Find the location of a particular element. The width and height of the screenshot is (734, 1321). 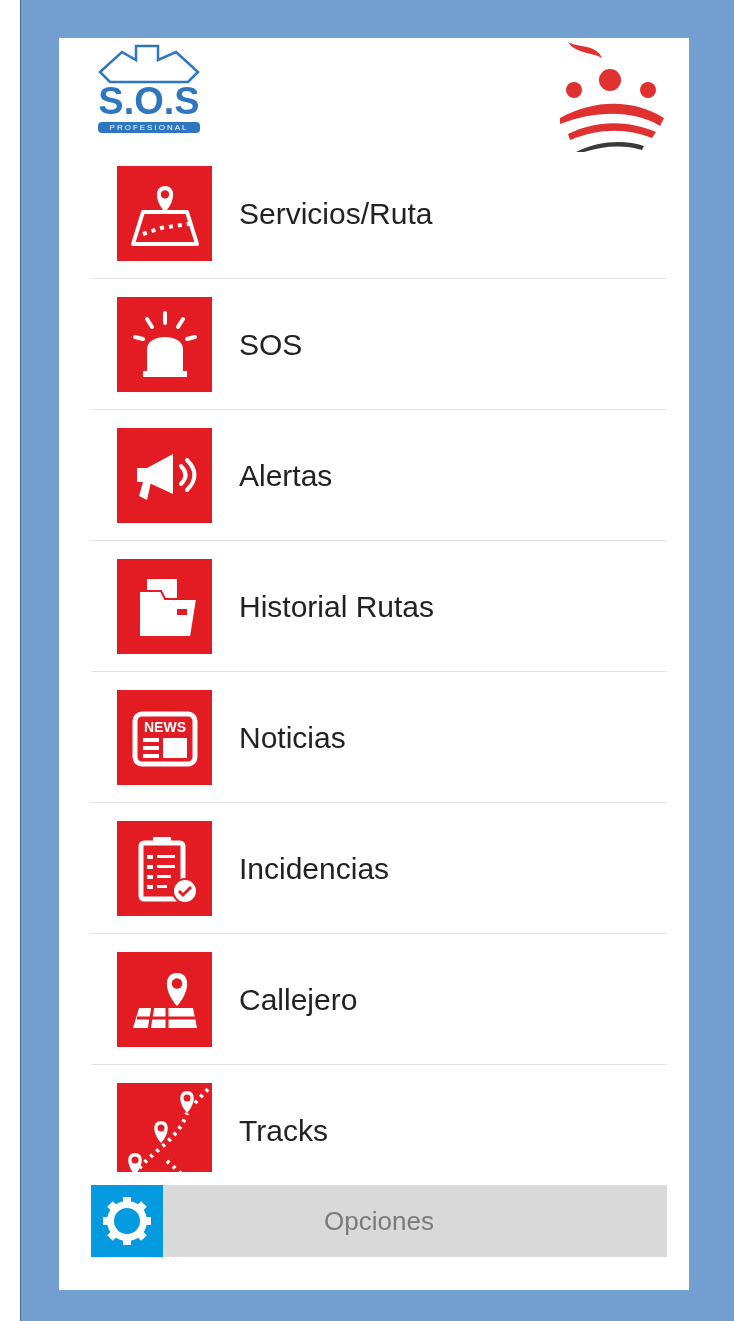

gear-icon is located at coordinates (127, 1221).